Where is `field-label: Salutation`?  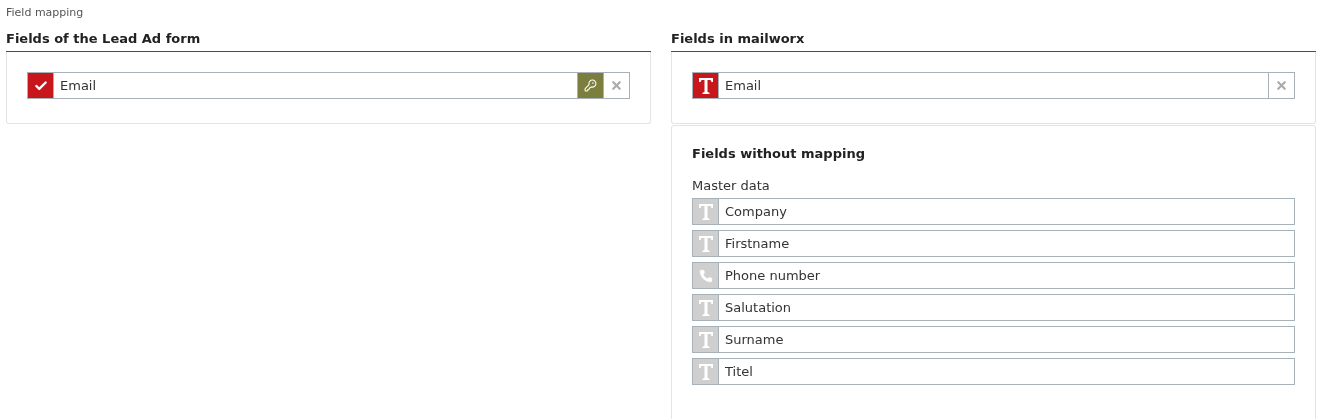
field-label: Salutation is located at coordinates (758, 308).